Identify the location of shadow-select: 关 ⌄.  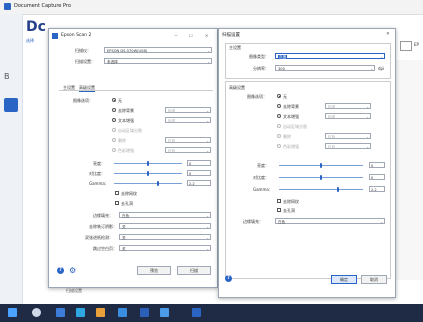
(165, 226).